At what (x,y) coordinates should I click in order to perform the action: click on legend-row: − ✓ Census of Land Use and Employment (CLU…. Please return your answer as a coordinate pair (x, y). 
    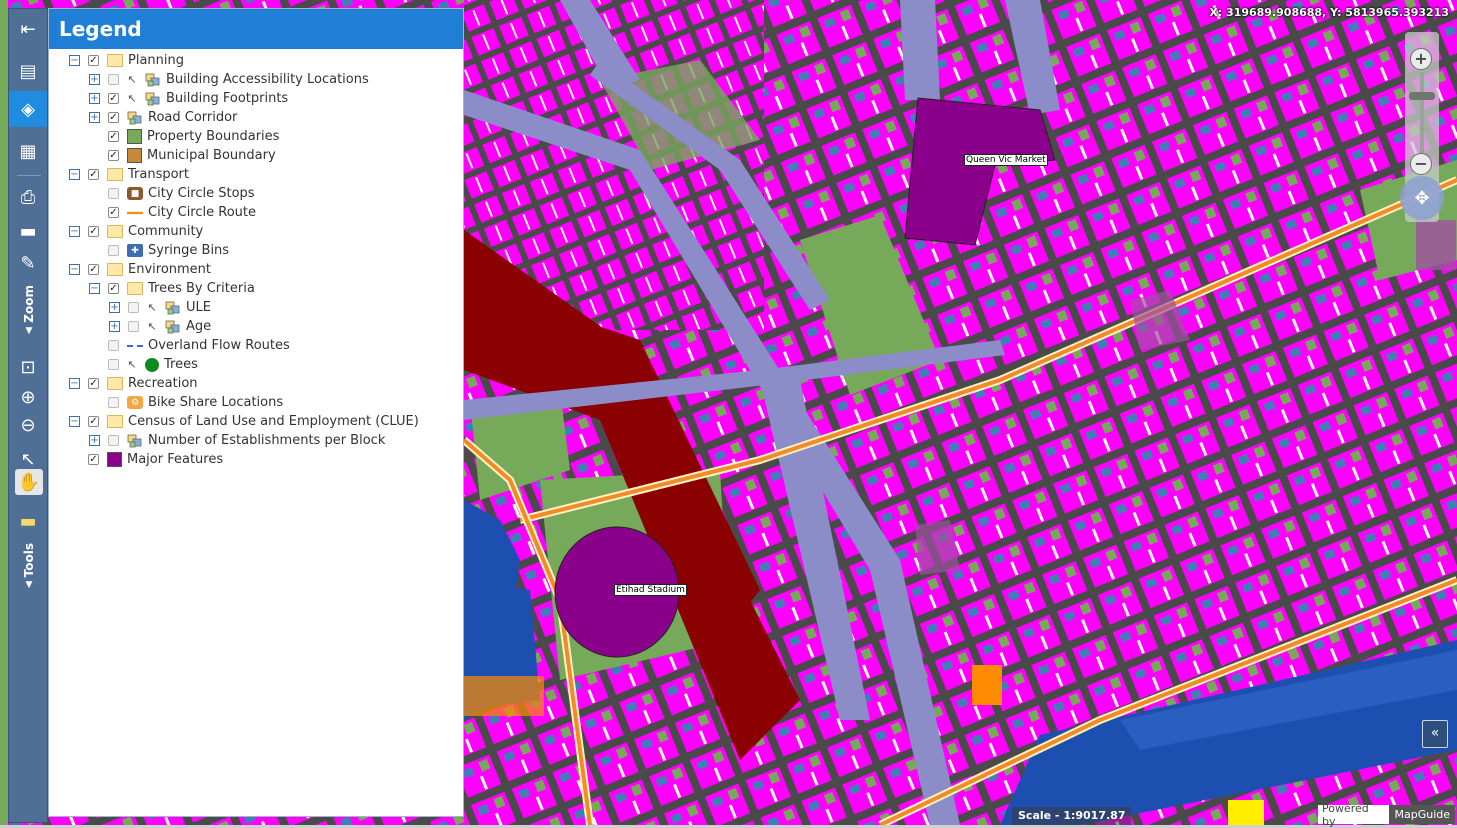
    Looking at the image, I should click on (244, 421).